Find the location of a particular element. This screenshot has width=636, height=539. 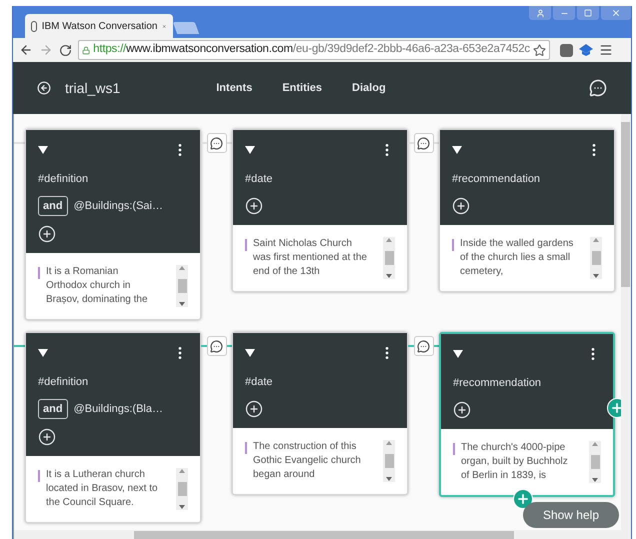

dialog-node-card: #definition and @Buildings:(Bla… It is a Lutheran church located in Brasov, next to the Council Square. is located at coordinates (113, 427).